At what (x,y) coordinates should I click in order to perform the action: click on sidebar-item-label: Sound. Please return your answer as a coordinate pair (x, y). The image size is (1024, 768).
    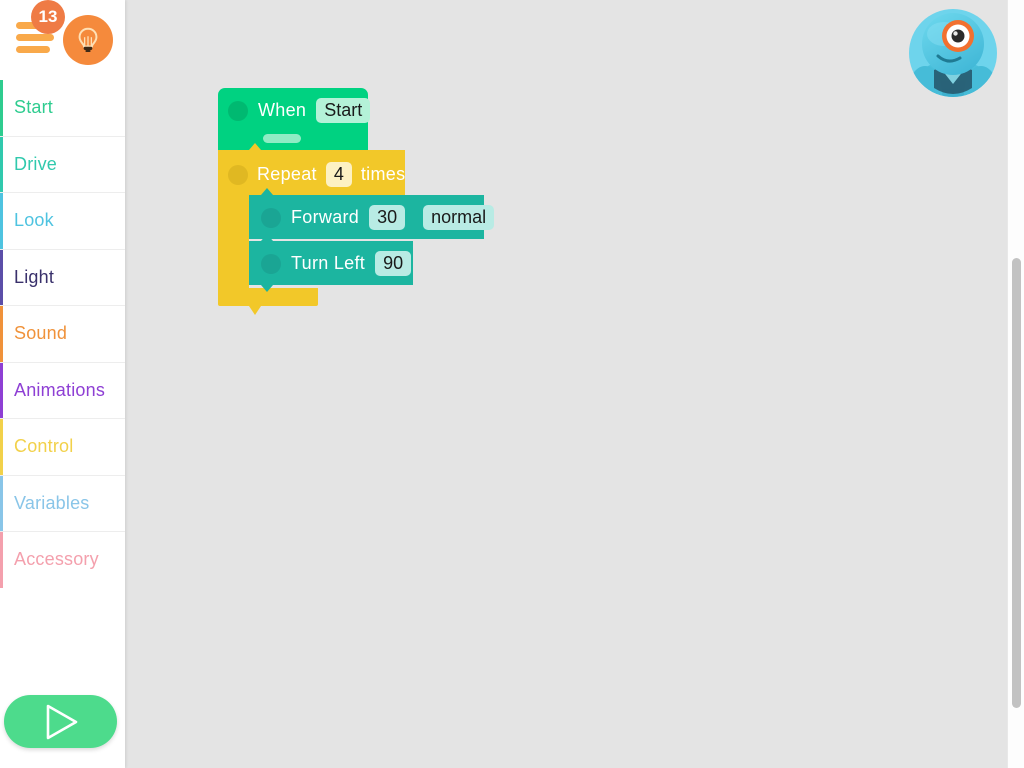
    Looking at the image, I should click on (41, 333).